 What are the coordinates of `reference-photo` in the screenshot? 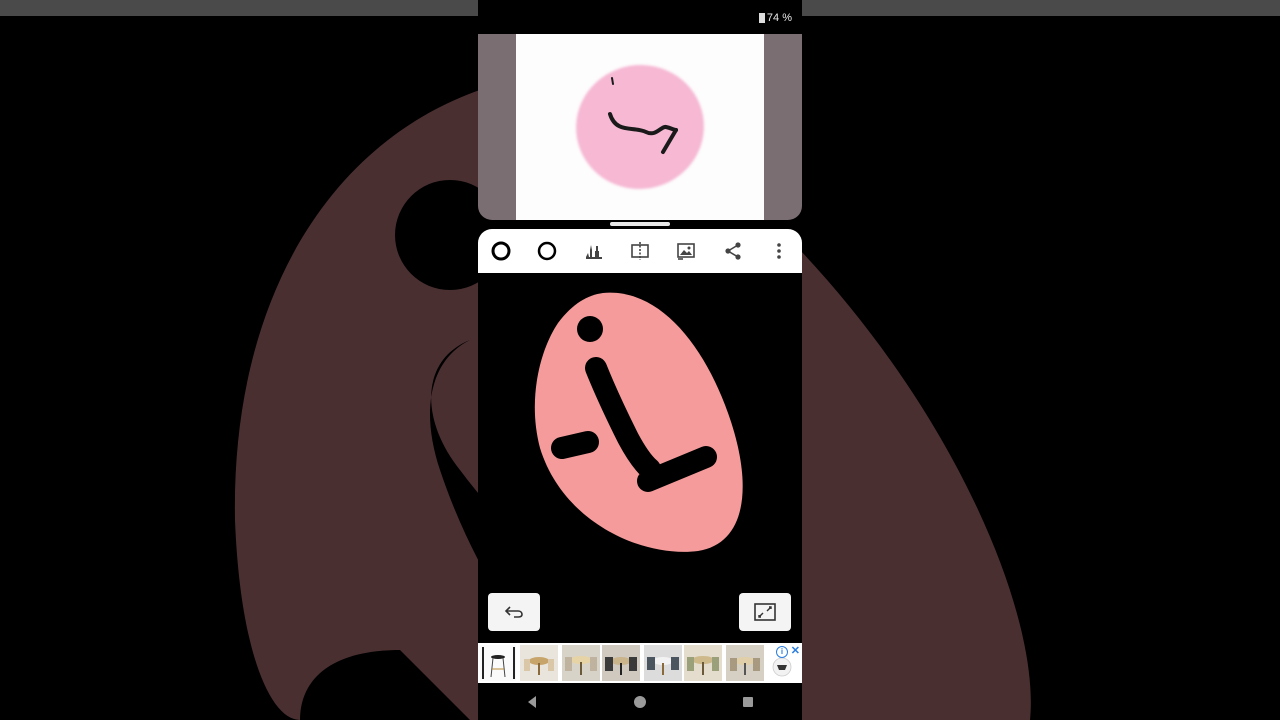 It's located at (640, 127).